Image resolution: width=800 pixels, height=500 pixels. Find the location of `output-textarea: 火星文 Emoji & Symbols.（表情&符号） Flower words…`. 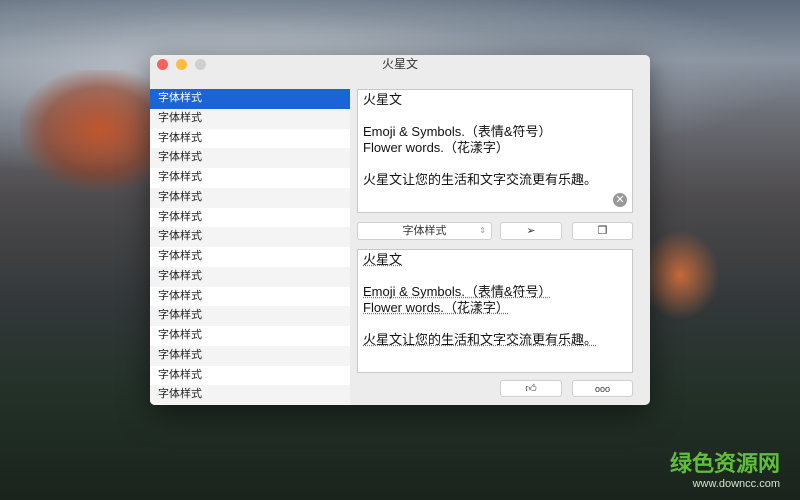

output-textarea: 火星文 Emoji & Symbols.（表情&符号） Flower words… is located at coordinates (495, 311).